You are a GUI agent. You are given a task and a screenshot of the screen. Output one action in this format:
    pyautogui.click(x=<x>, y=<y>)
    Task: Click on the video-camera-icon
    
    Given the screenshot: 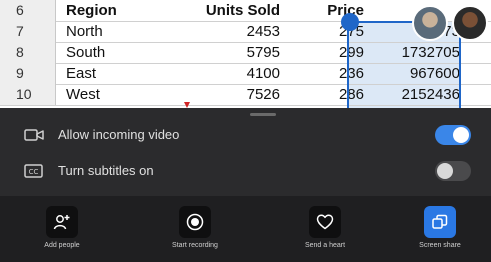 What is the action you would take?
    pyautogui.click(x=34, y=135)
    